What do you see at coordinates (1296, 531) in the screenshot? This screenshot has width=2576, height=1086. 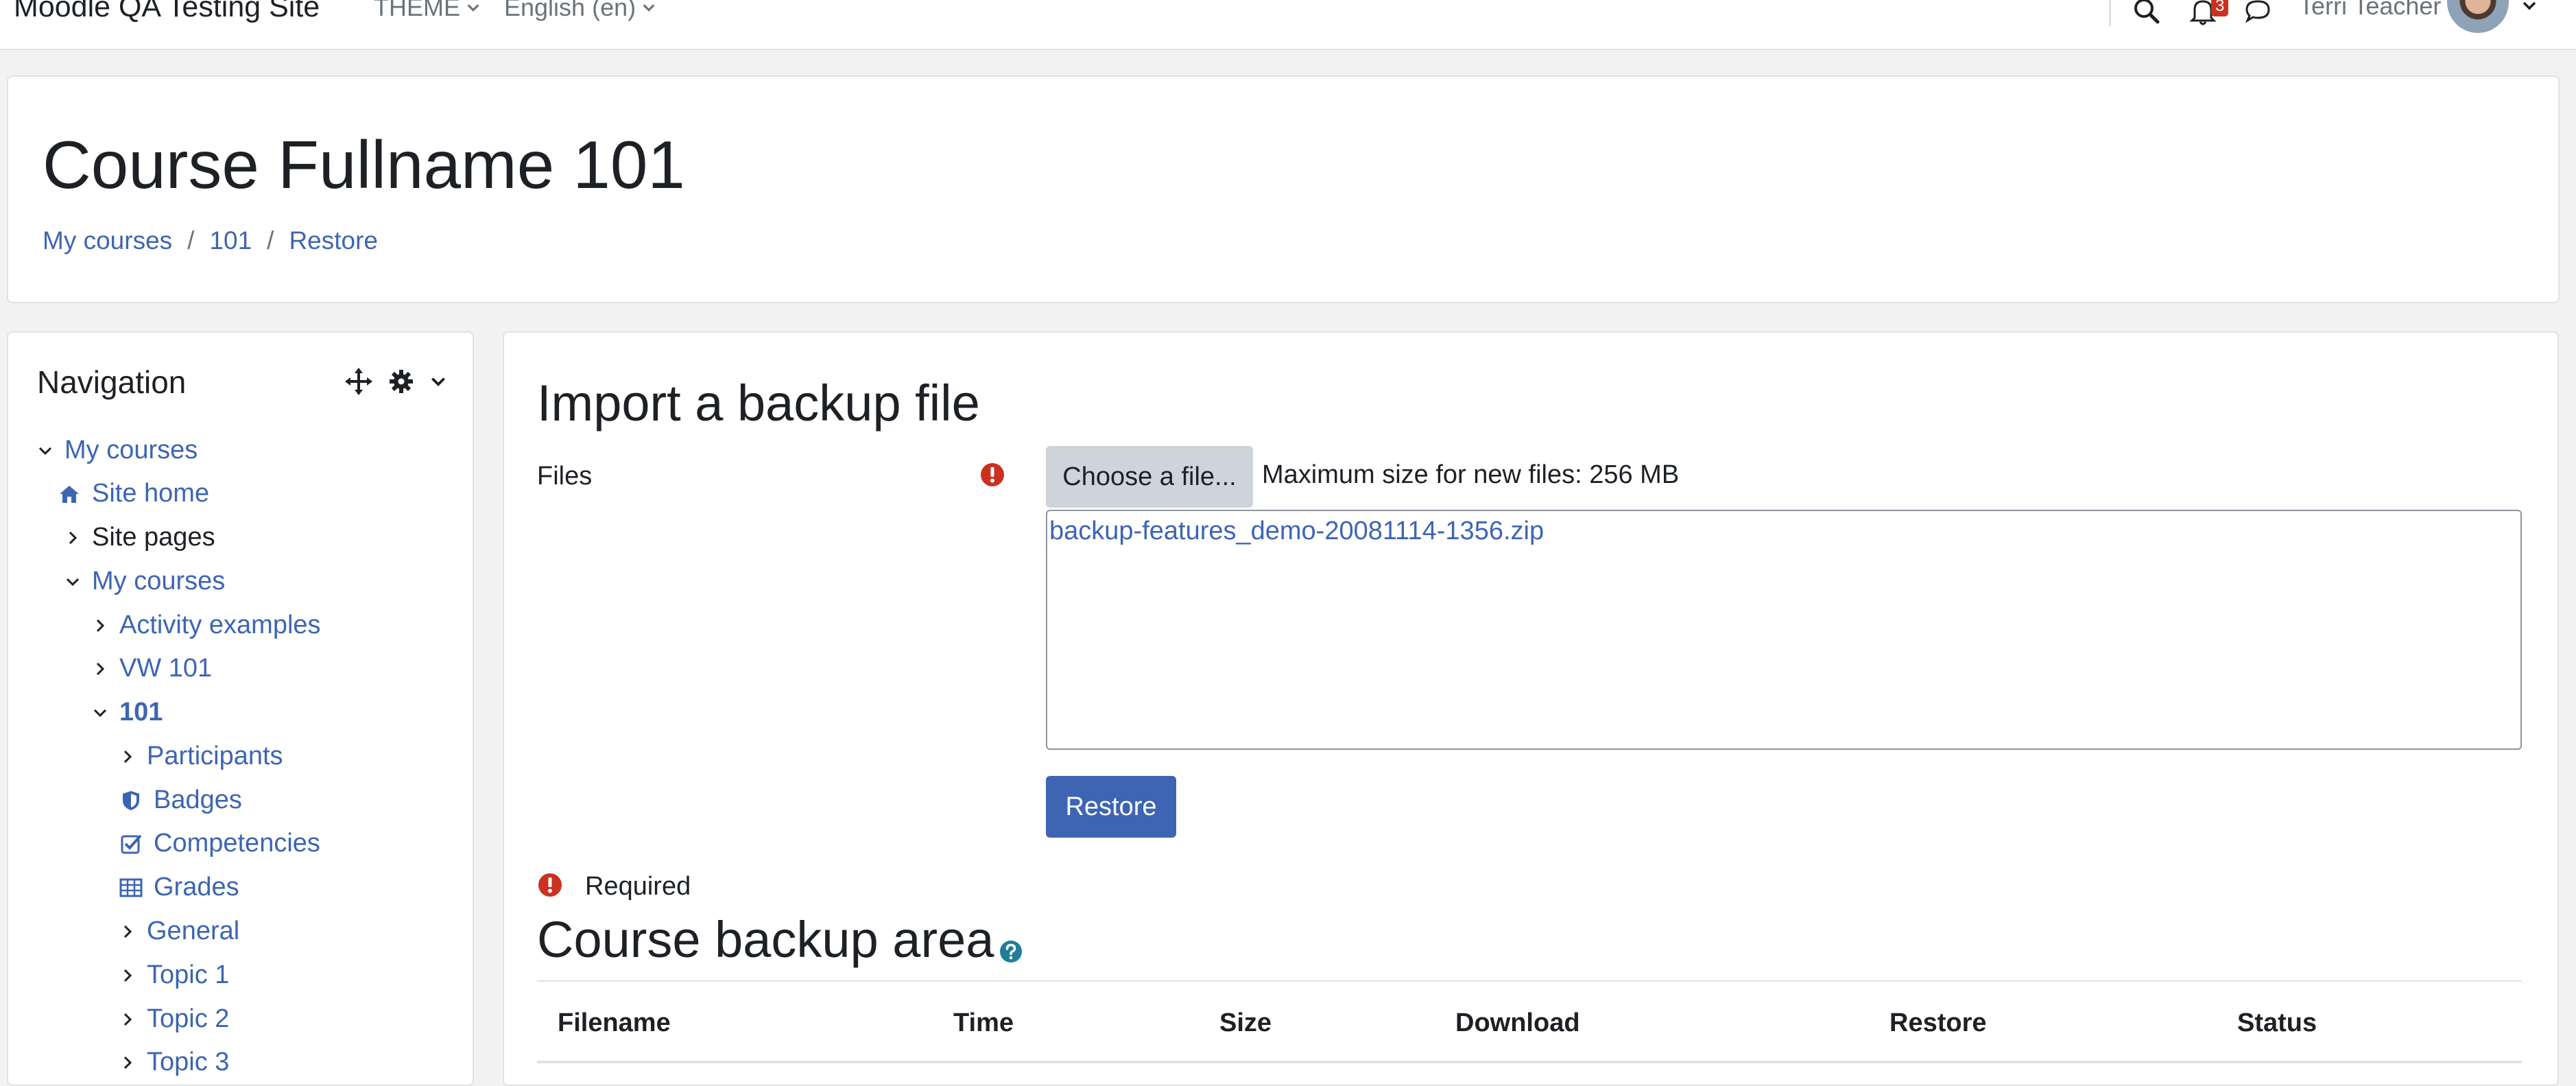 I see `file-link: backup-features_demo-20081114-1356.zip` at bounding box center [1296, 531].